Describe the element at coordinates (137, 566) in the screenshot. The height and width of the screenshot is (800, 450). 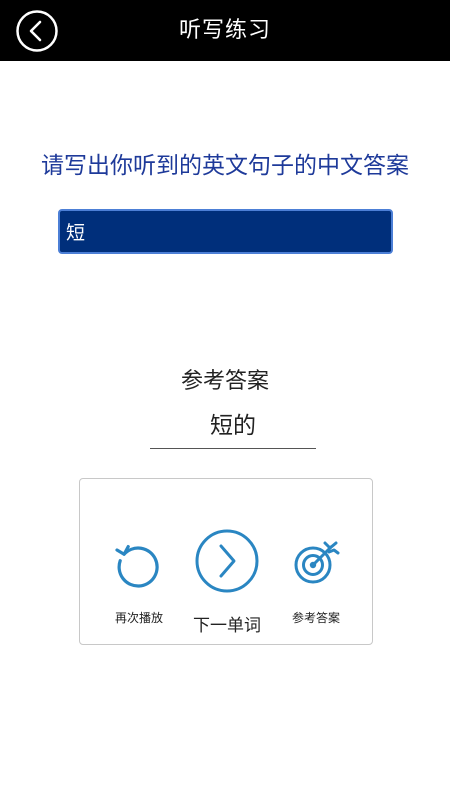
I see `replay-icon` at that location.